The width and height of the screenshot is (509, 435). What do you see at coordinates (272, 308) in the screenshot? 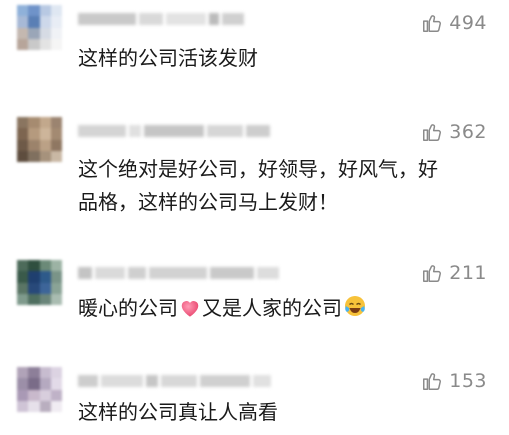
I see `comment-text-segment: 又是人家的公司` at bounding box center [272, 308].